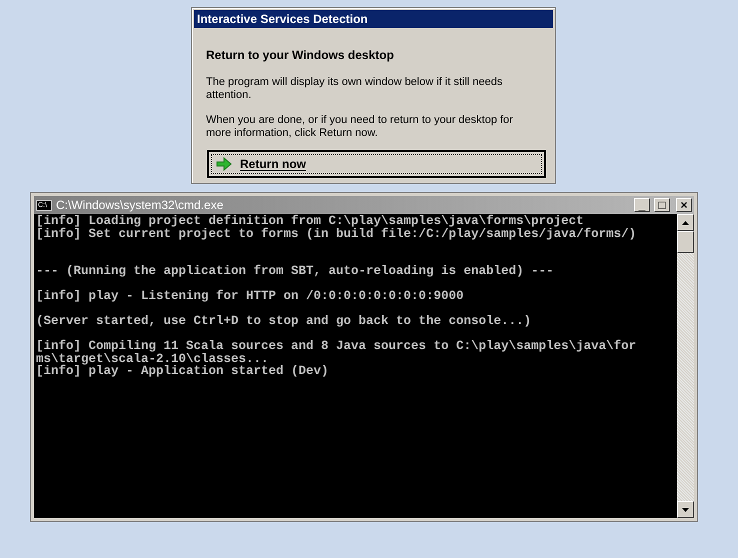  I want to click on up-arrow-icon, so click(685, 222).